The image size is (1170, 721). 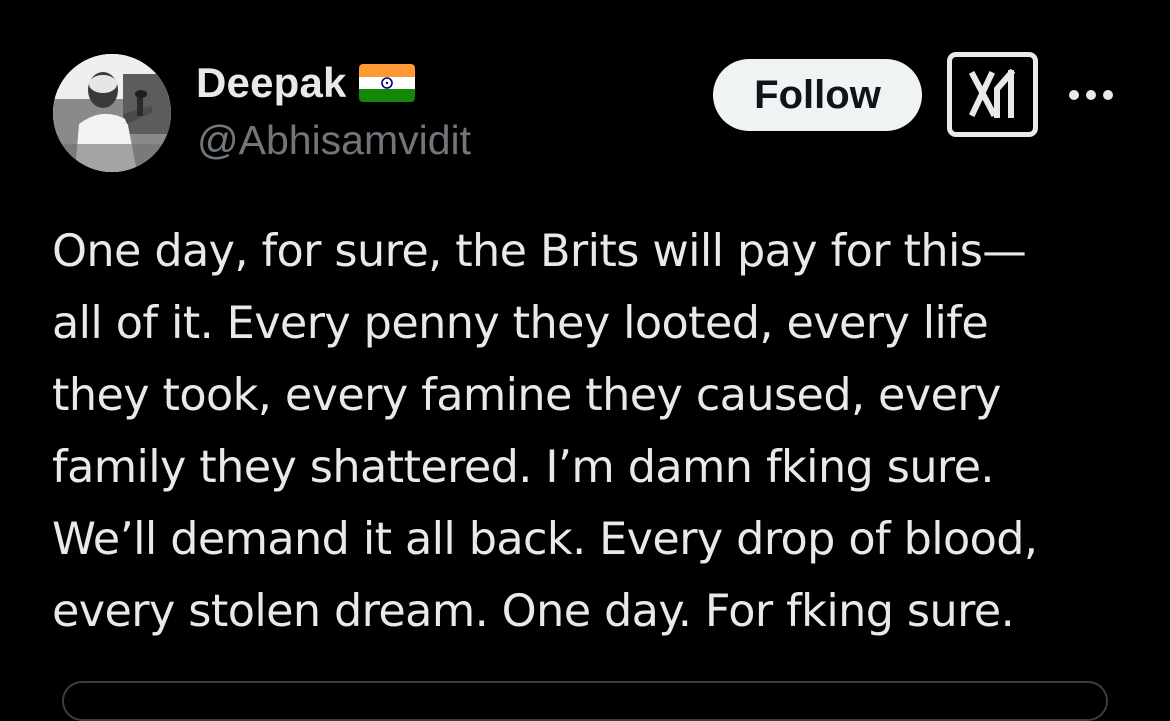 I want to click on grok-icon, so click(x=992, y=94).